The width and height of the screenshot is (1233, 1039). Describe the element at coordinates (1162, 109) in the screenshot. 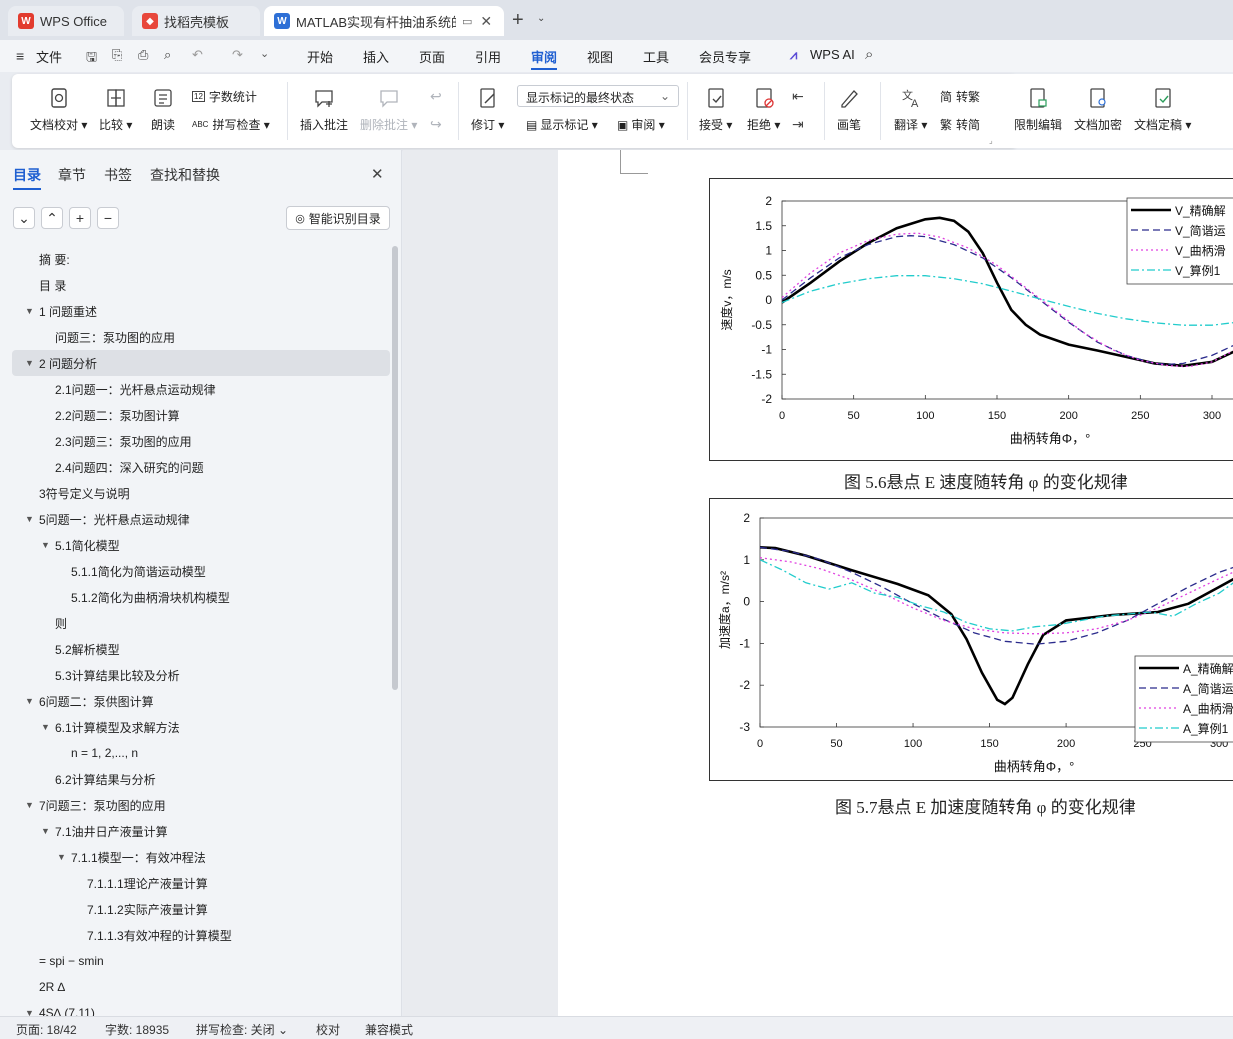

I see `finalize-button: 文档定稿 ▾` at that location.